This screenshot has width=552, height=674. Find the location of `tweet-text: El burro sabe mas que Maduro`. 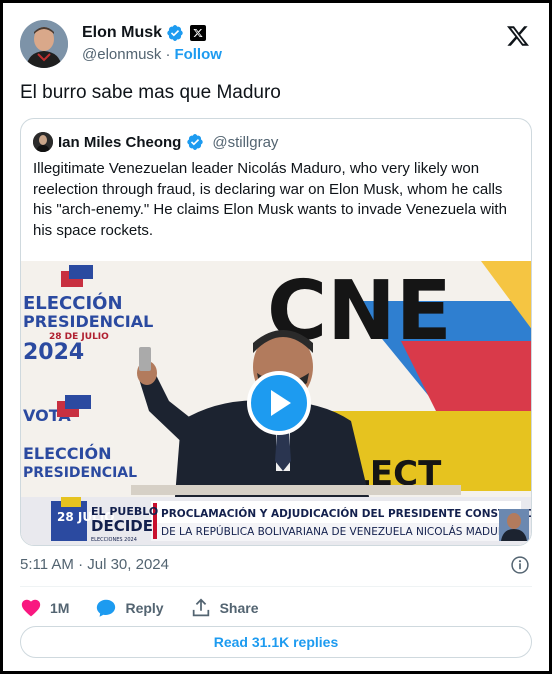

tweet-text: El burro sabe mas que Maduro is located at coordinates (150, 92).